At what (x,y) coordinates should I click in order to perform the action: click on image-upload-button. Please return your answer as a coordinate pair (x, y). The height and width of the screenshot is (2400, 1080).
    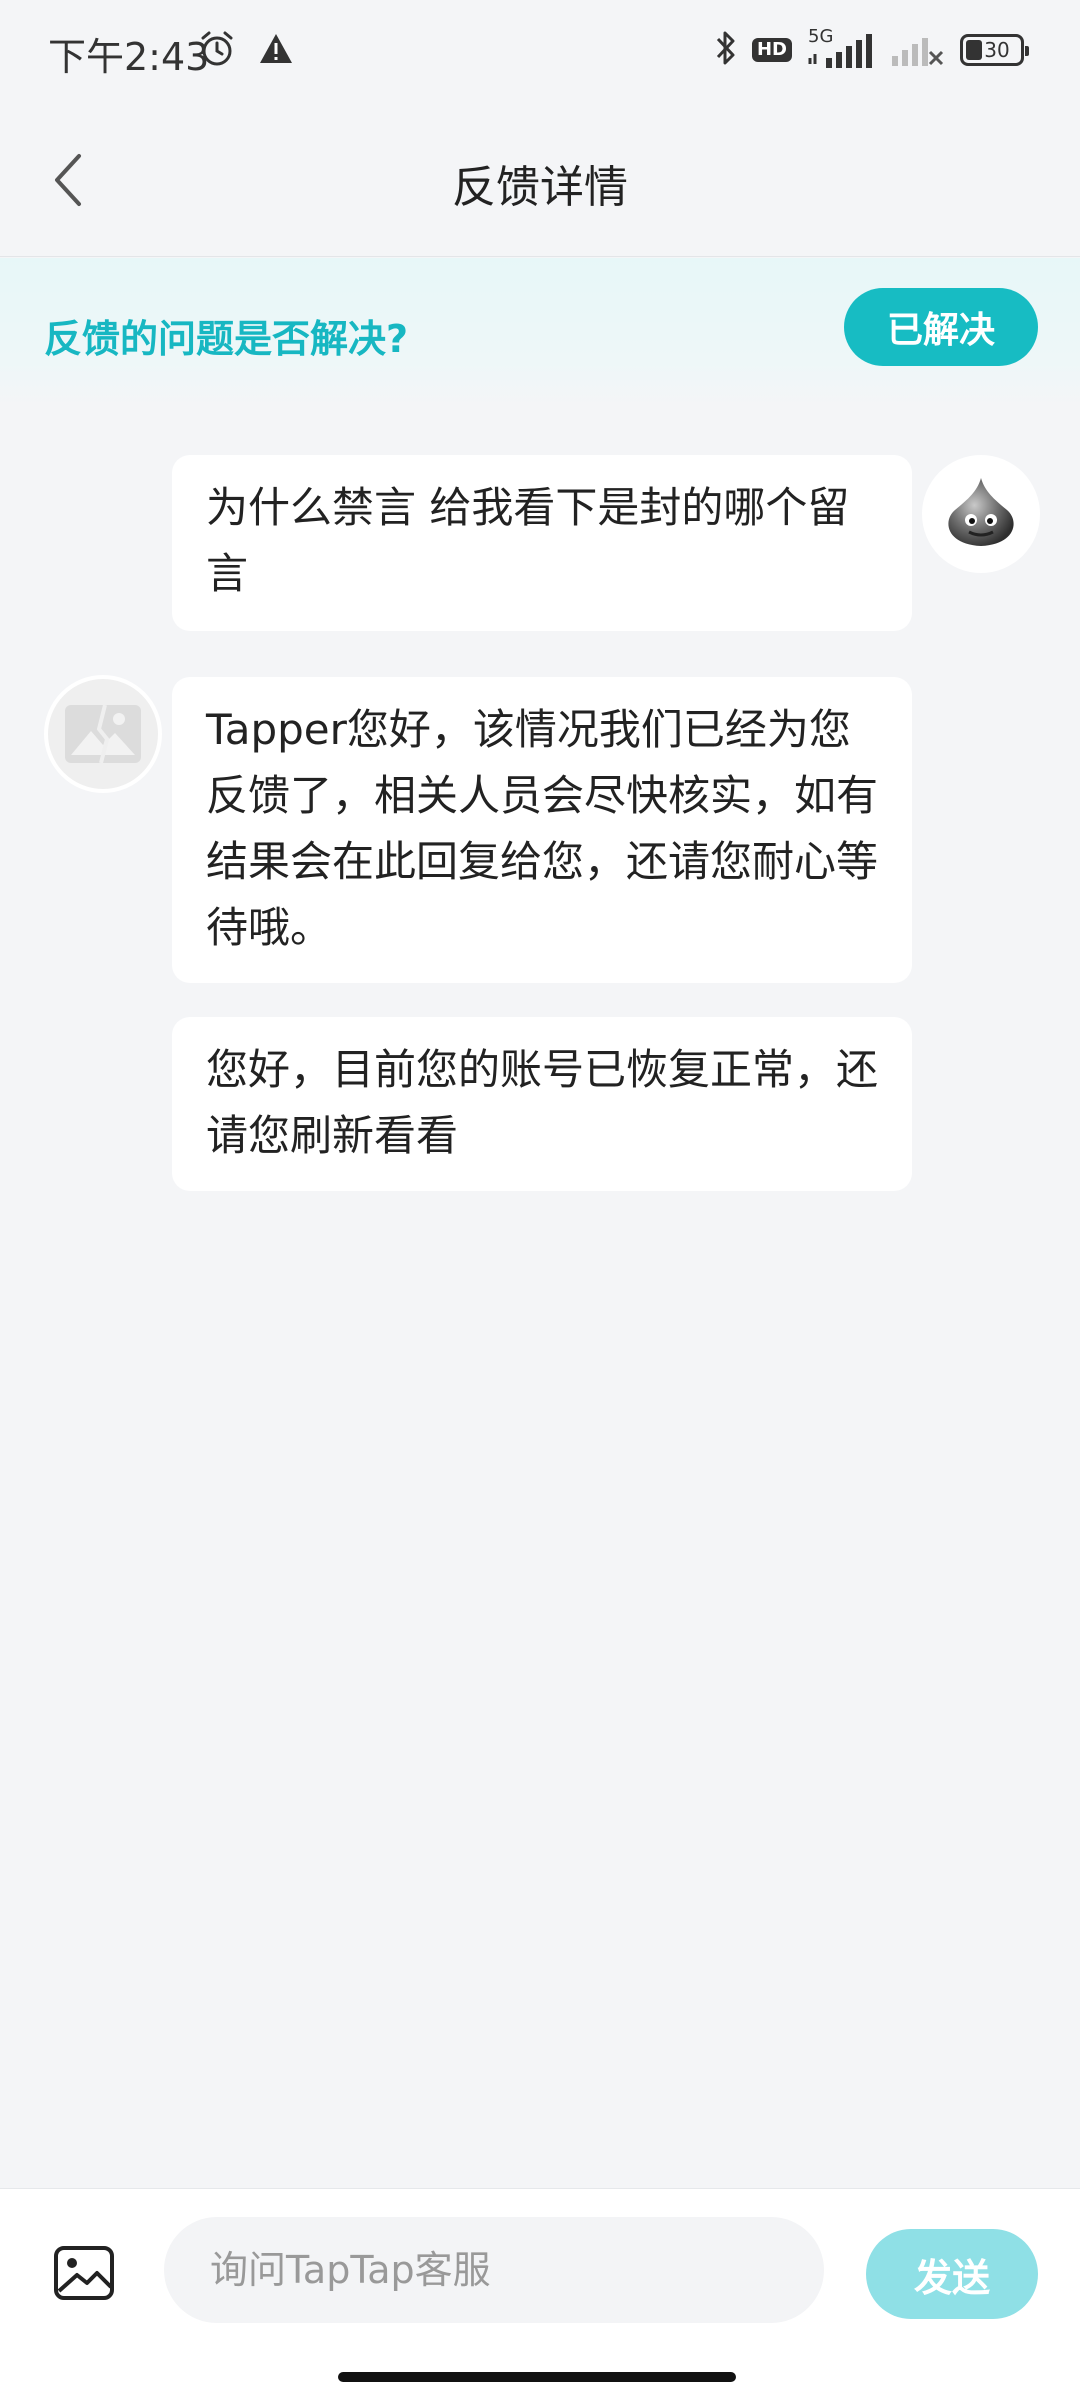
    Looking at the image, I should click on (84, 2273).